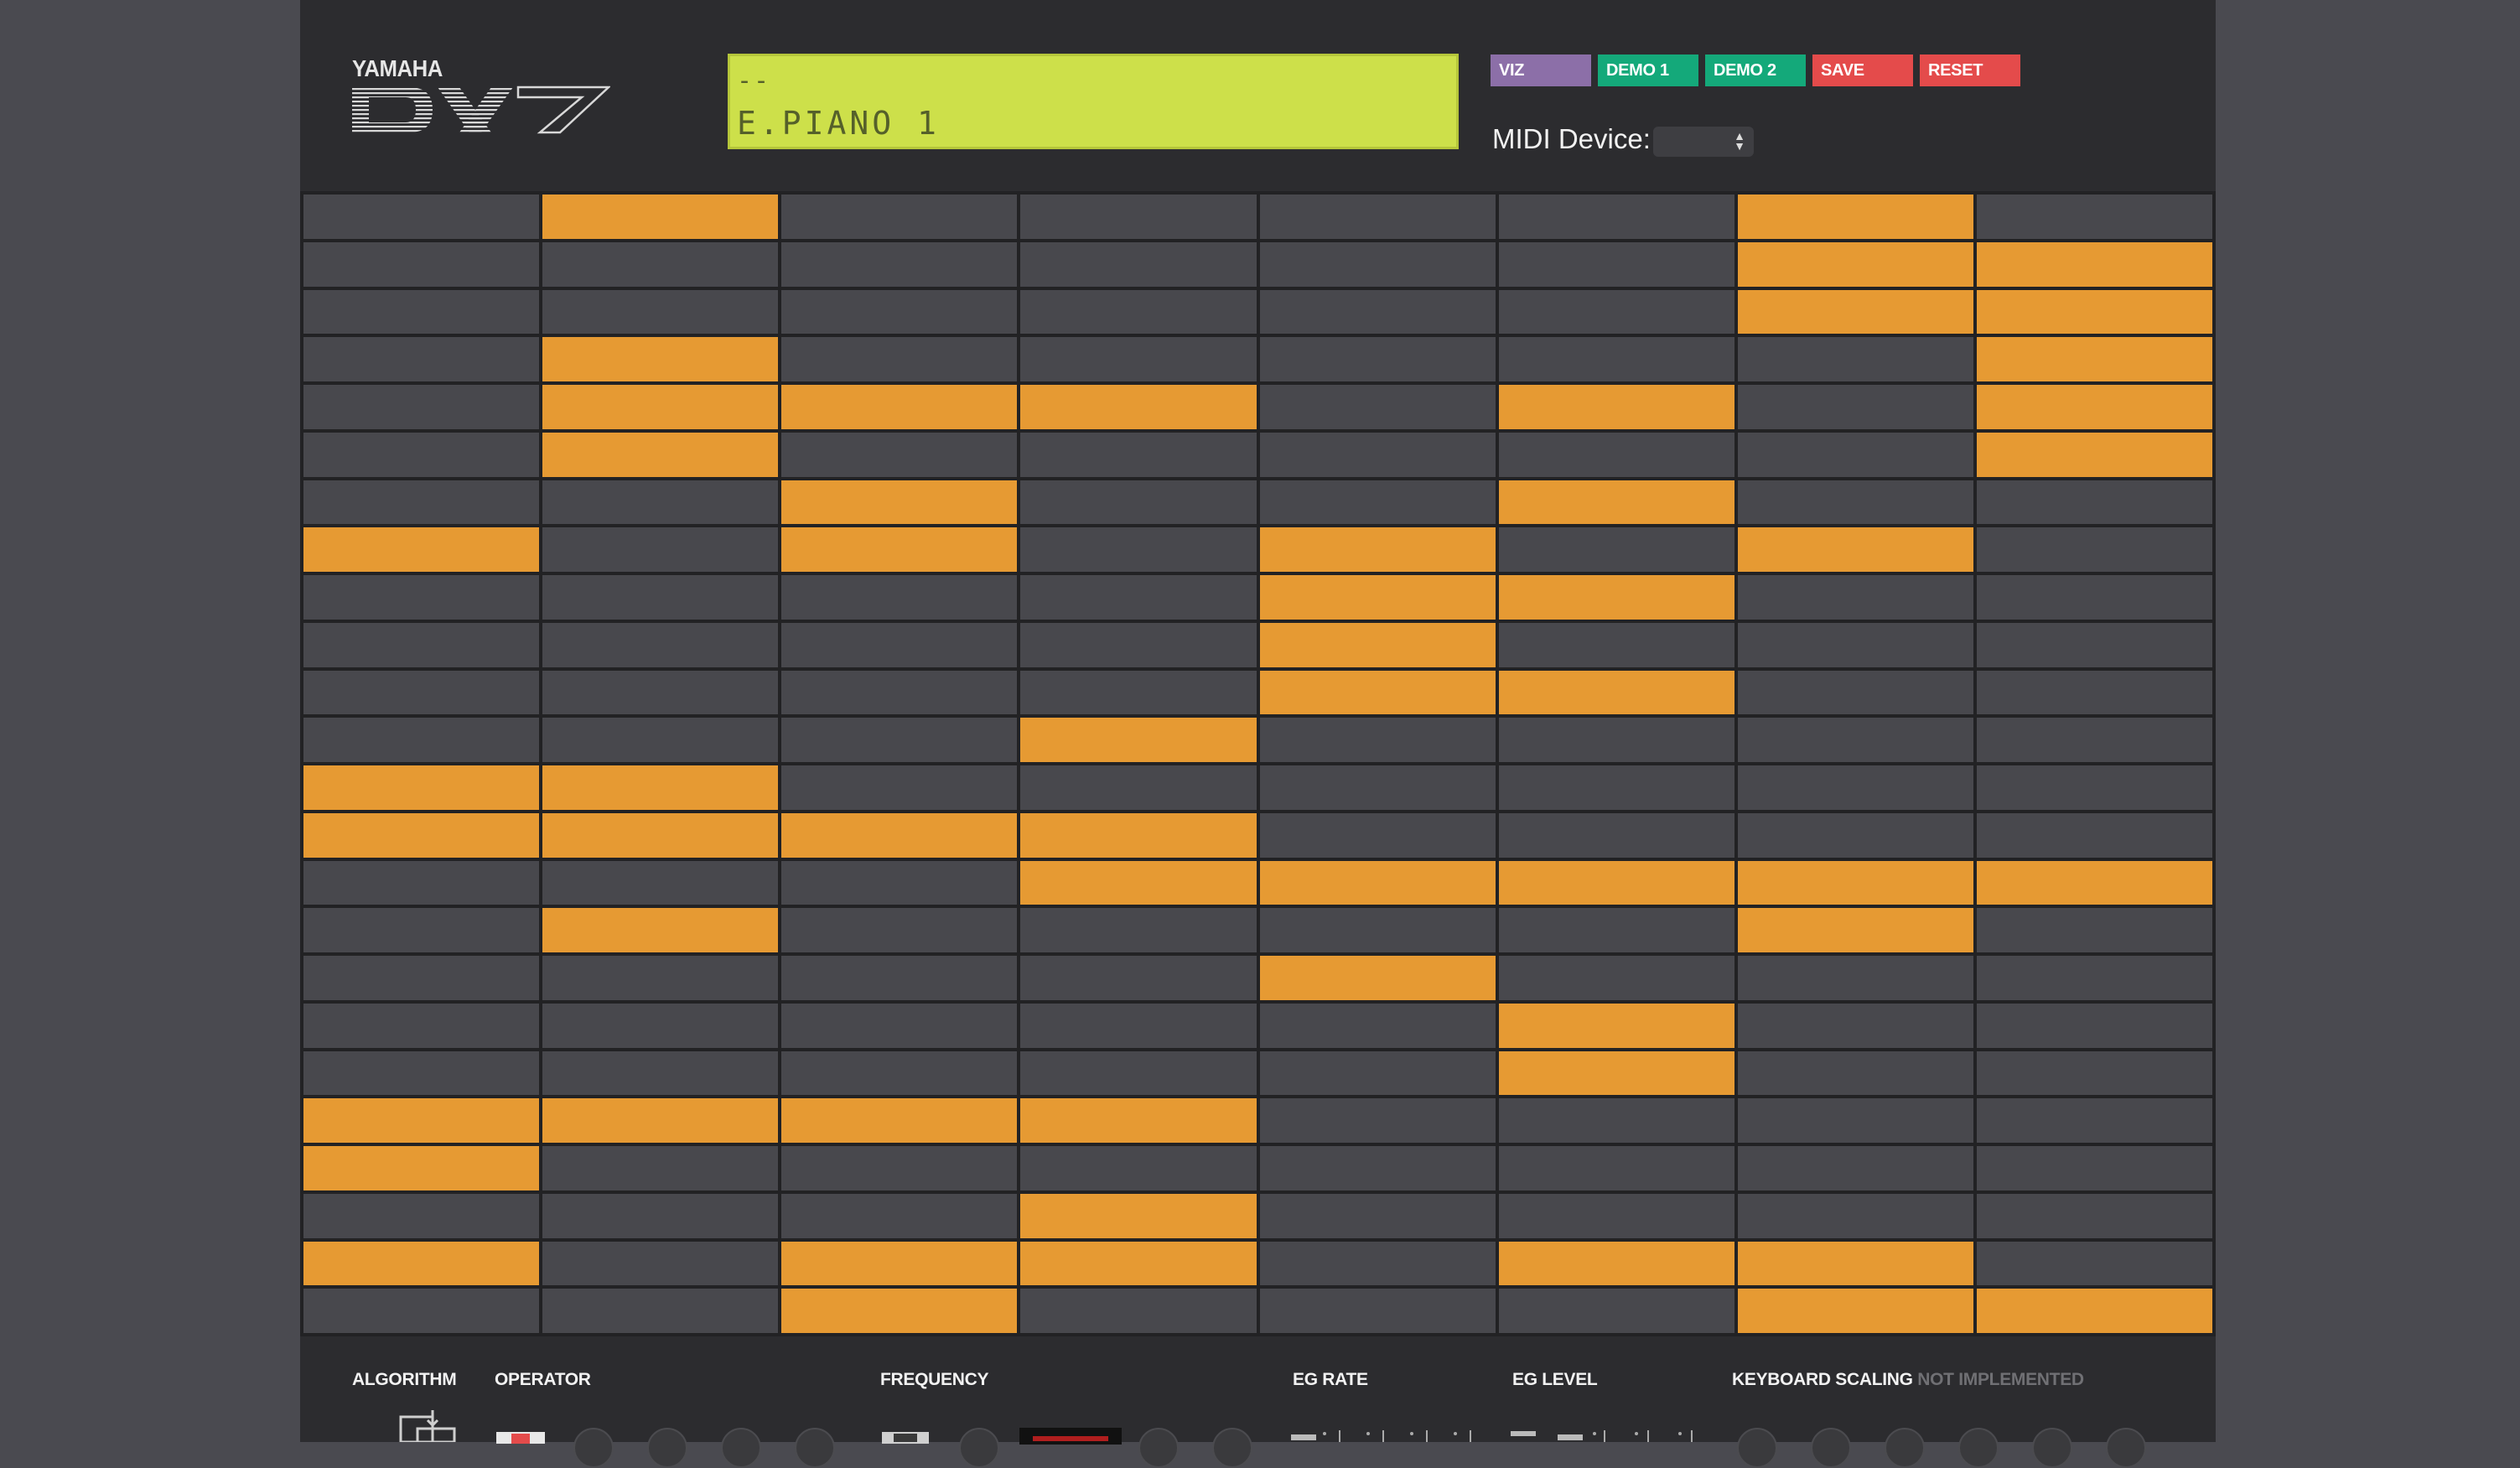 This screenshot has height=1468, width=2520. Describe the element at coordinates (1232, 1448) in the screenshot. I see `frequency-knob` at that location.